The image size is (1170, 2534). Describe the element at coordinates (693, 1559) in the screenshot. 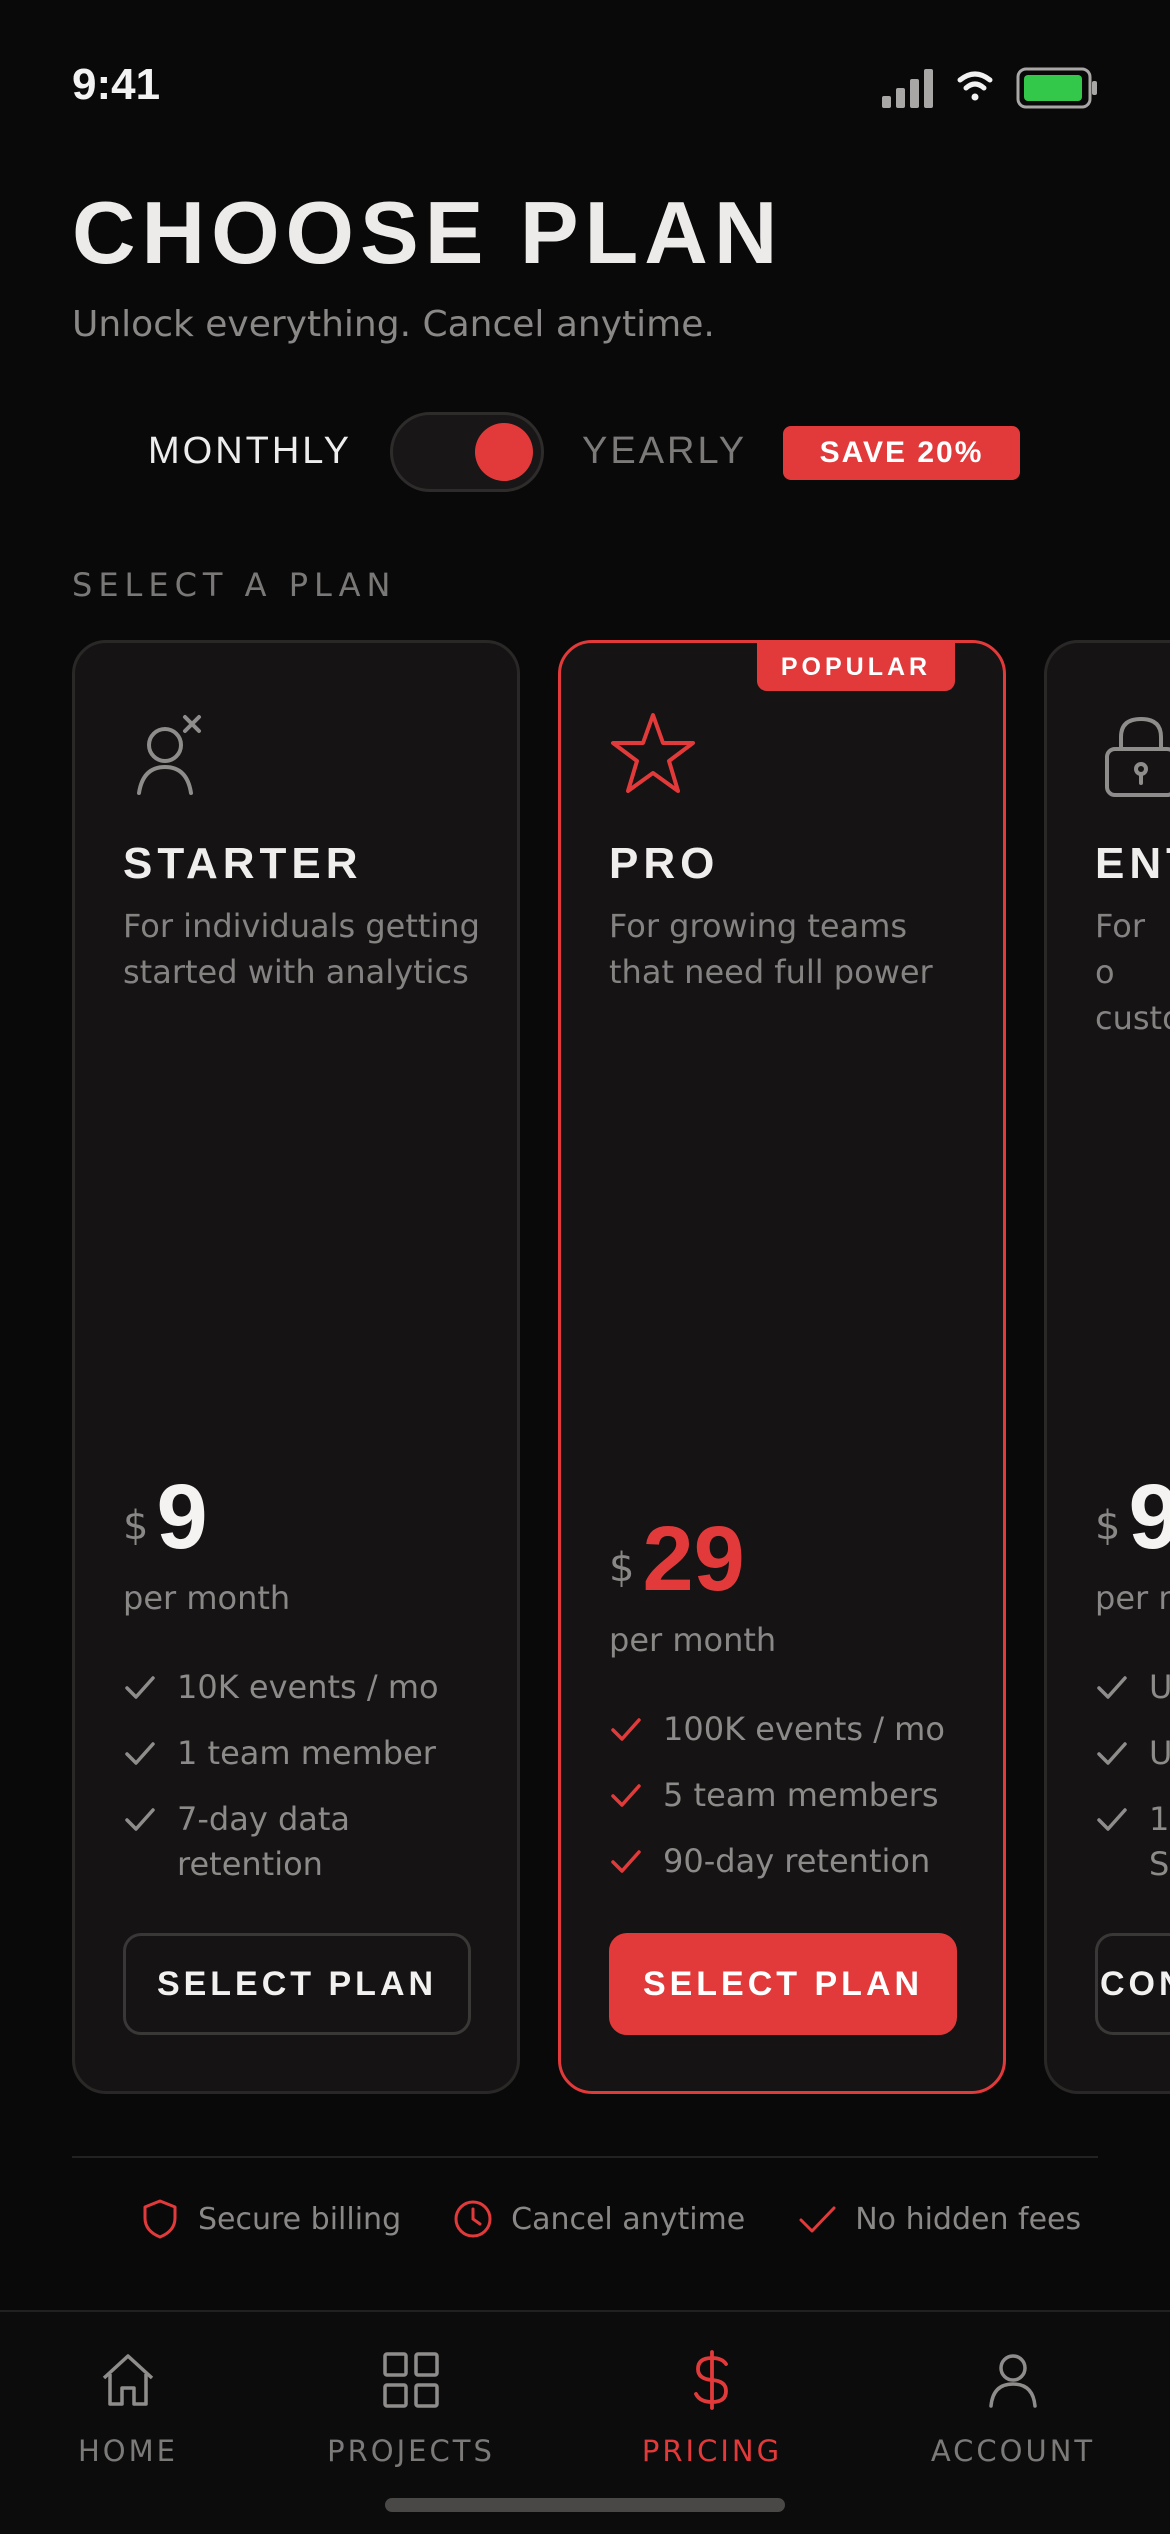

I see `price-amount: 29` at that location.